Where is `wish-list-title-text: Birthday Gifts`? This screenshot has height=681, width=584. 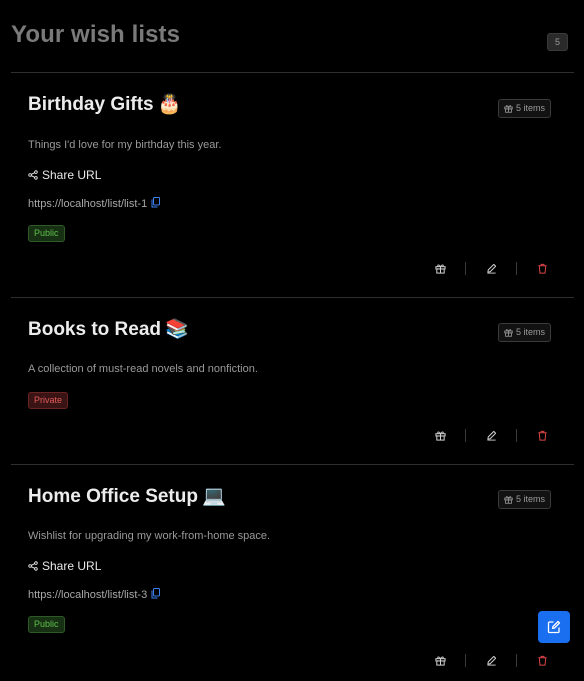
wish-list-title-text: Birthday Gifts is located at coordinates (91, 104).